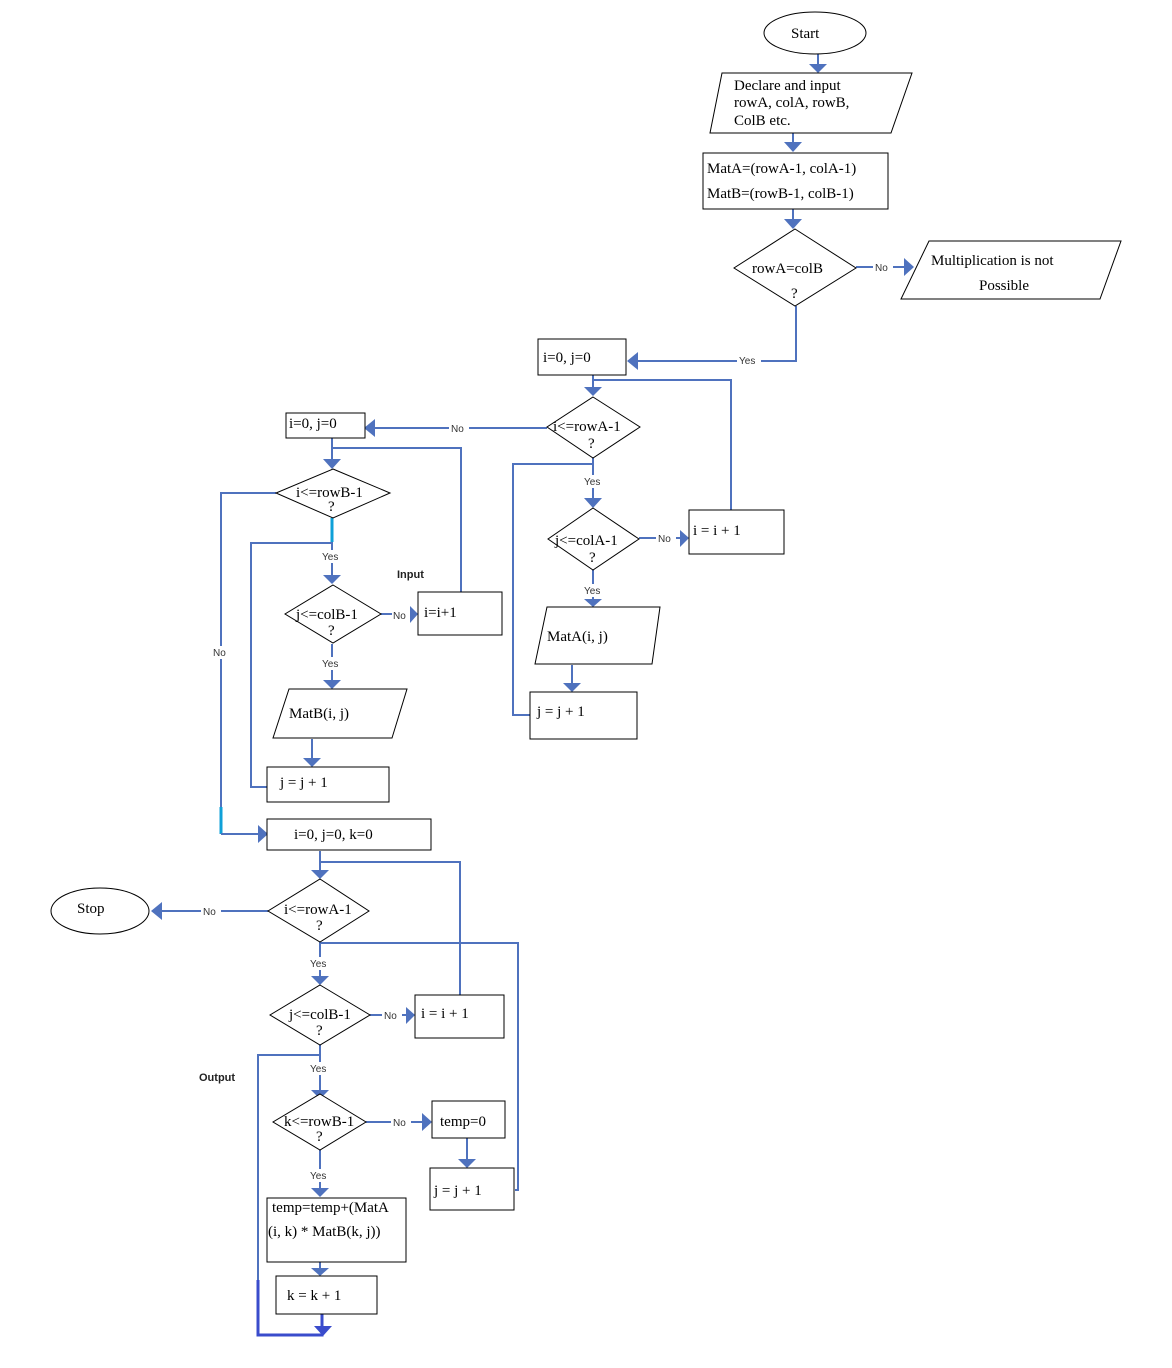 The image size is (1172, 1368). I want to click on edge-check-yes, so click(712, 334).